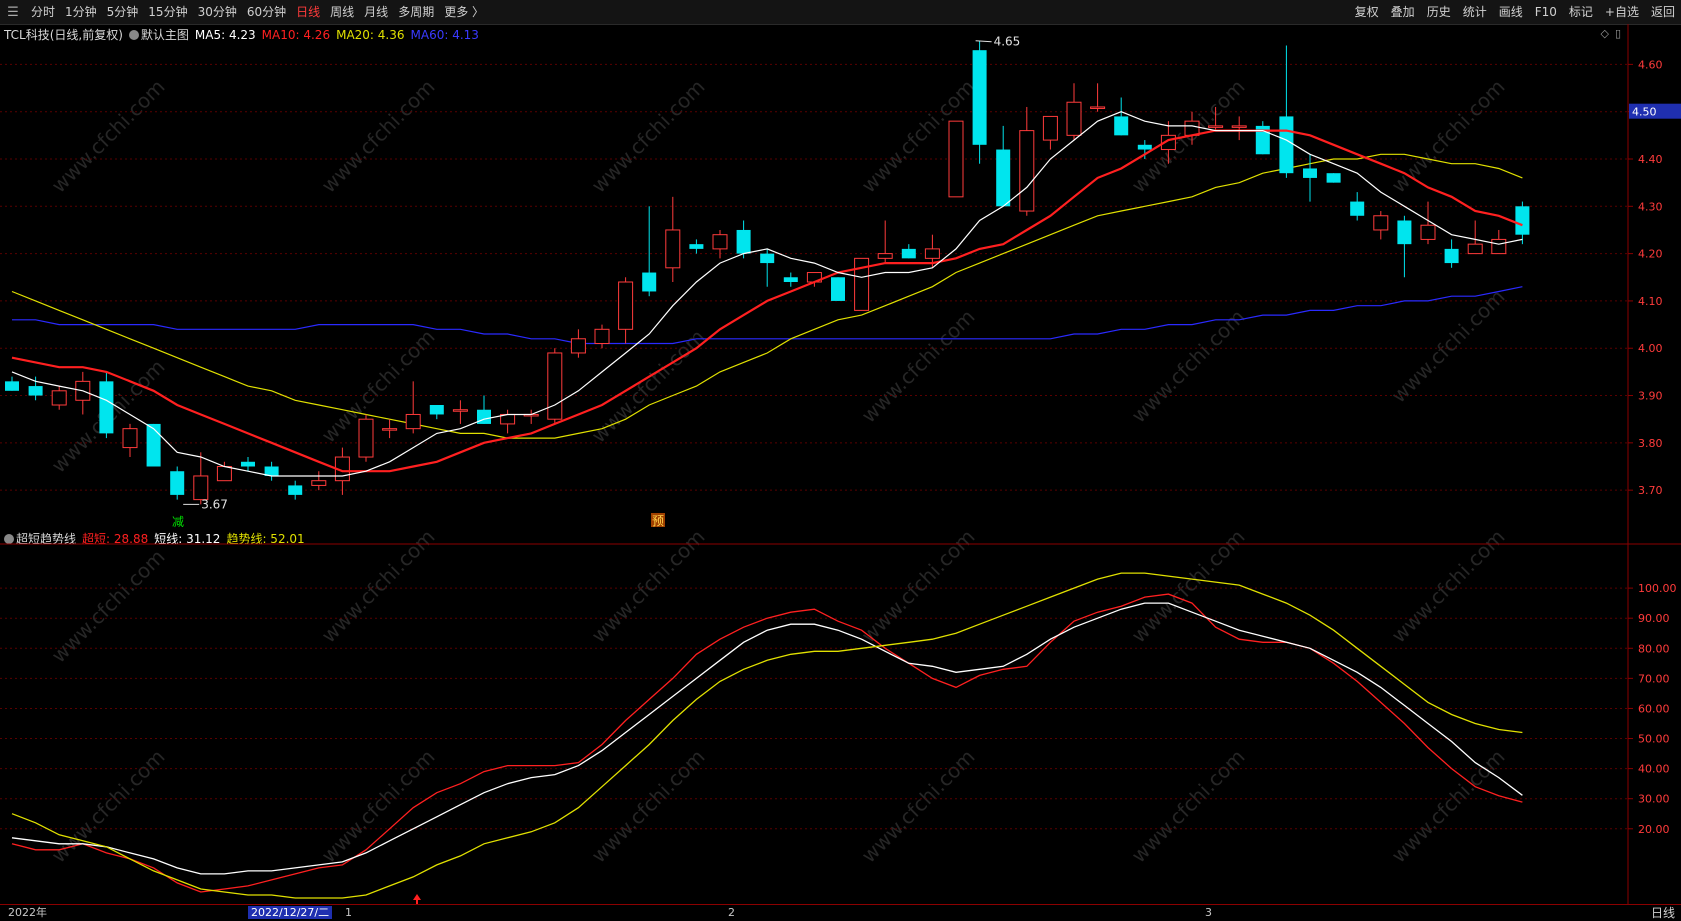 The width and height of the screenshot is (1681, 921). Describe the element at coordinates (416, 12) in the screenshot. I see `period-tab: 多周期` at that location.